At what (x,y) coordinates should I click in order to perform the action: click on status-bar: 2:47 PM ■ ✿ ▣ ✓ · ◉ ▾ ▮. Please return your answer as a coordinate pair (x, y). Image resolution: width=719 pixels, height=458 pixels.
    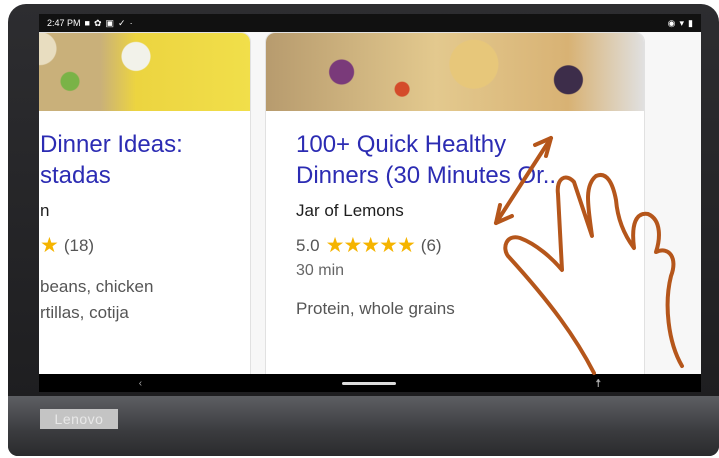
    Looking at the image, I should click on (370, 23).